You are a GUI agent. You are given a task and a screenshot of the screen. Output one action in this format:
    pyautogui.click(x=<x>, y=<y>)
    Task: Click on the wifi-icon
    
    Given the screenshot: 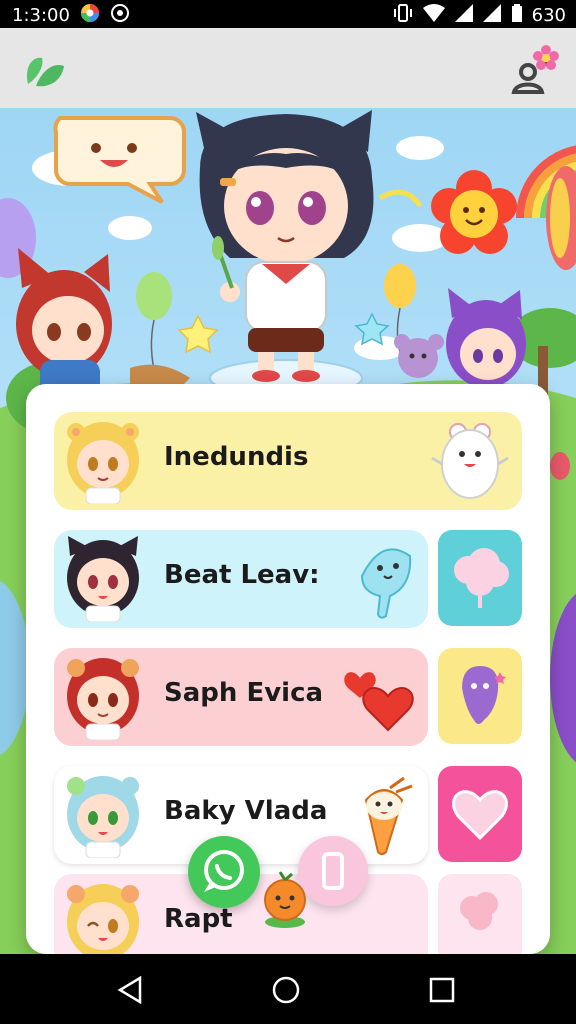 What is the action you would take?
    pyautogui.click(x=434, y=15)
    